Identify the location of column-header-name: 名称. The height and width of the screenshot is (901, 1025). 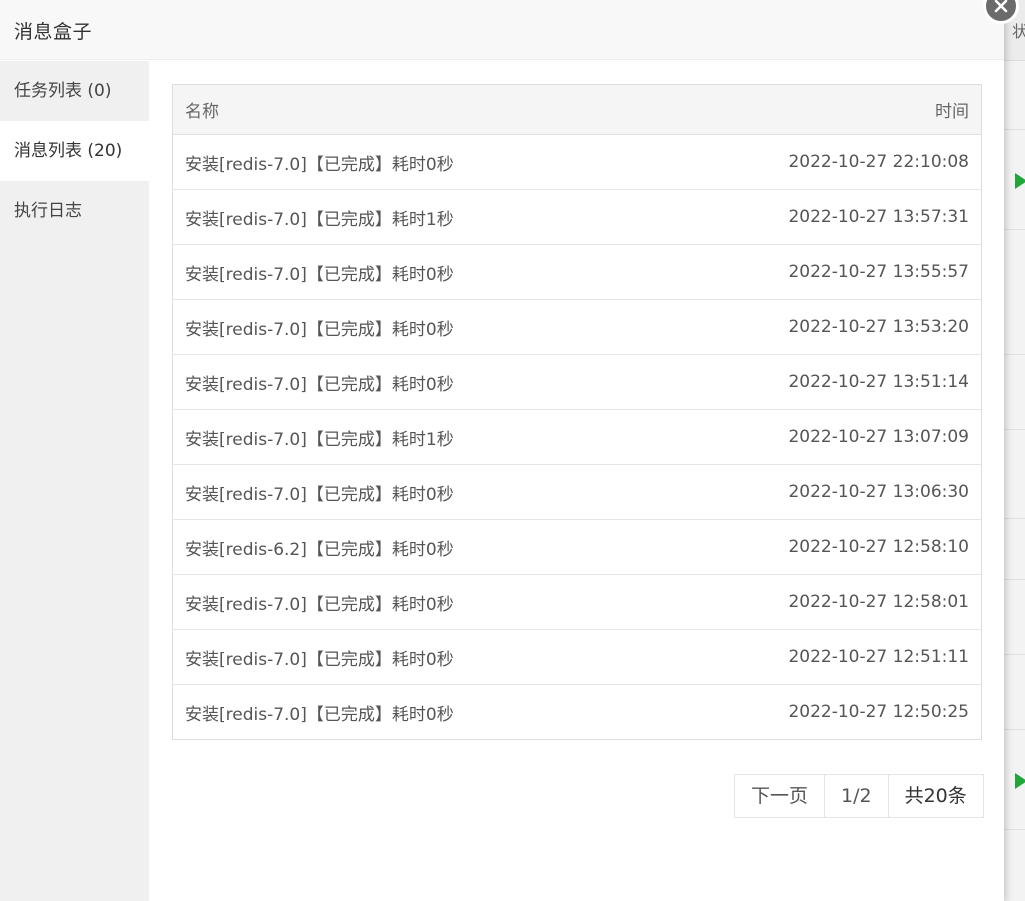
(410, 109).